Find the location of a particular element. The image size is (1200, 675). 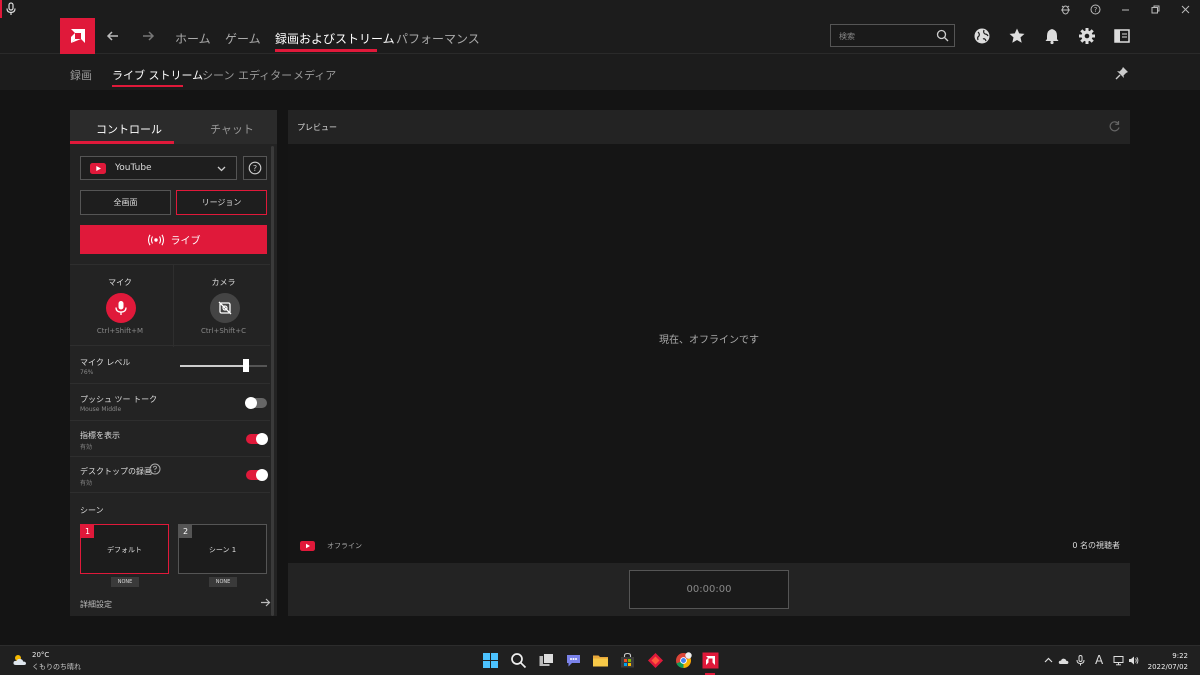

subnav-active-underline is located at coordinates (147, 86).